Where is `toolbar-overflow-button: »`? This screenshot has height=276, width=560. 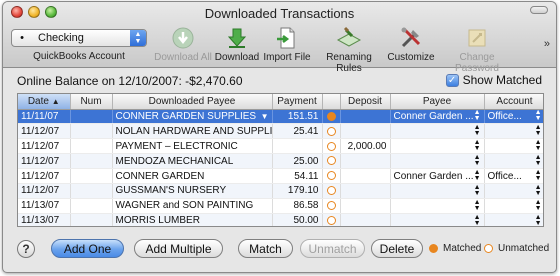
toolbar-overflow-button: » is located at coordinates (547, 44).